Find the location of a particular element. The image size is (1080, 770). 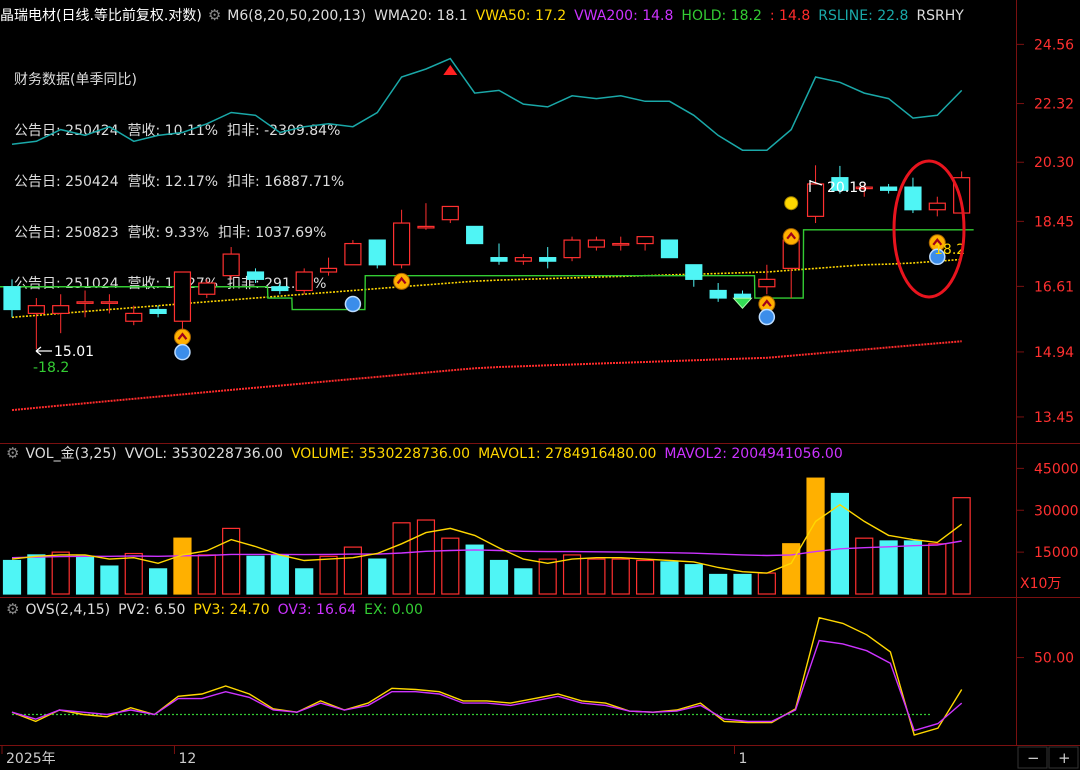

price-tick-label: 13.45 is located at coordinates (1054, 418).